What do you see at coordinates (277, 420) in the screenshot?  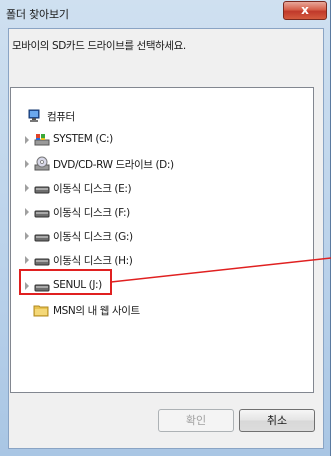 I see `cancel-button: 취소` at bounding box center [277, 420].